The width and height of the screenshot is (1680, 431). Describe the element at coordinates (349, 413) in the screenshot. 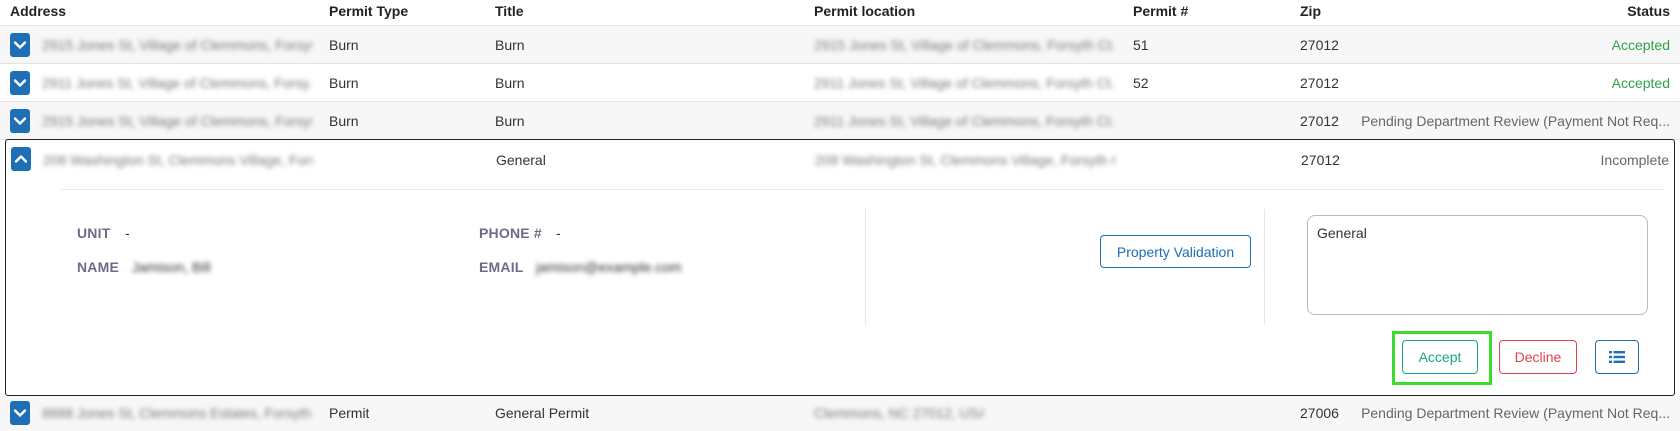

I see `permit-type-cell: Permit` at that location.